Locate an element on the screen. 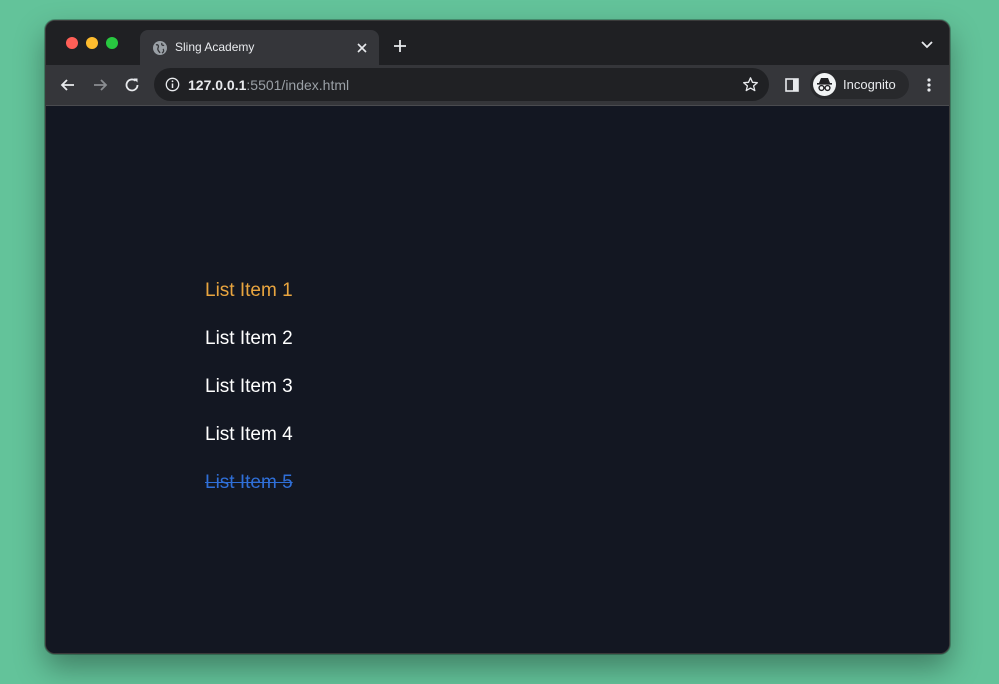  list-item: List Item 1 is located at coordinates (249, 291).